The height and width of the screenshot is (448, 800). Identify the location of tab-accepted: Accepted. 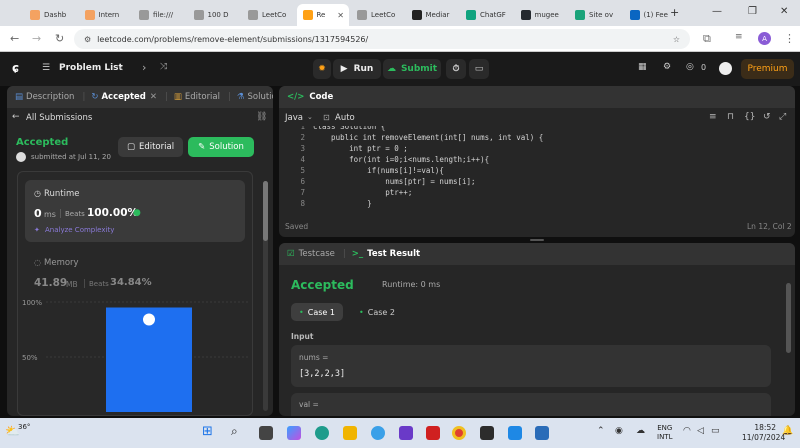
(123, 97).